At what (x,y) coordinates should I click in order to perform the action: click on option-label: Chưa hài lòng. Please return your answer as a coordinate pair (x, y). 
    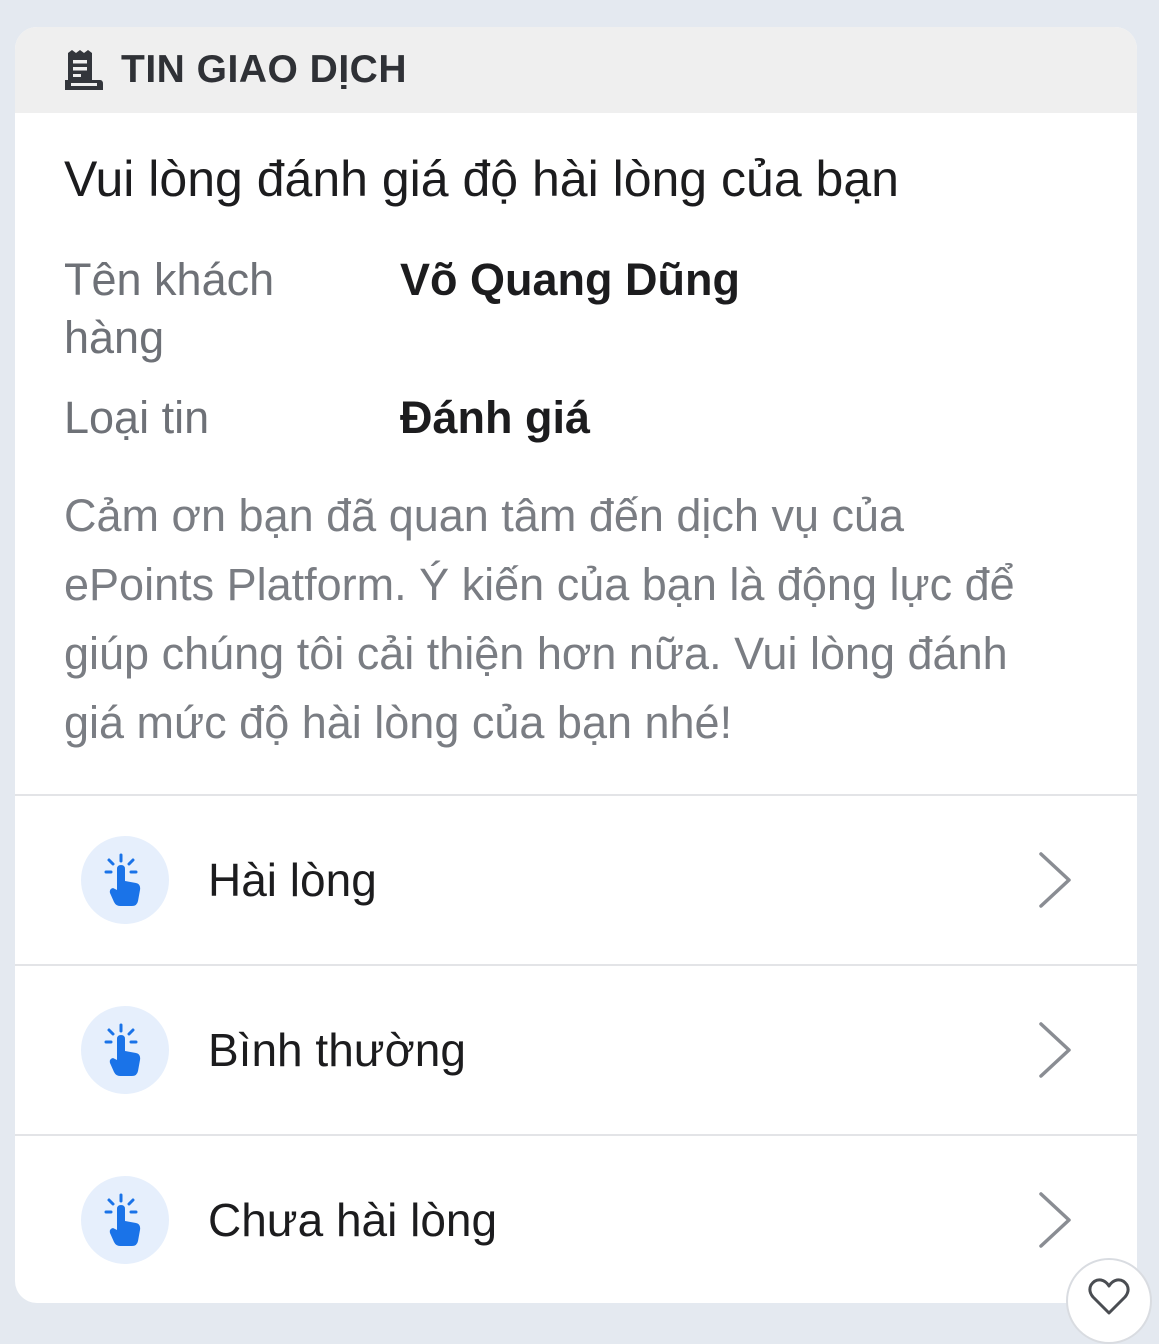
    Looking at the image, I should click on (353, 1220).